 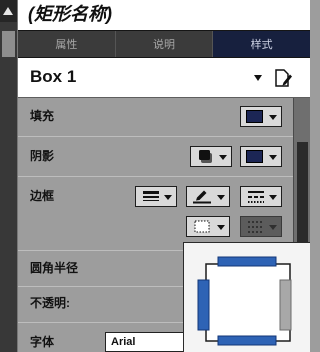 I want to click on shadow-label: 阴影, so click(x=42, y=156).